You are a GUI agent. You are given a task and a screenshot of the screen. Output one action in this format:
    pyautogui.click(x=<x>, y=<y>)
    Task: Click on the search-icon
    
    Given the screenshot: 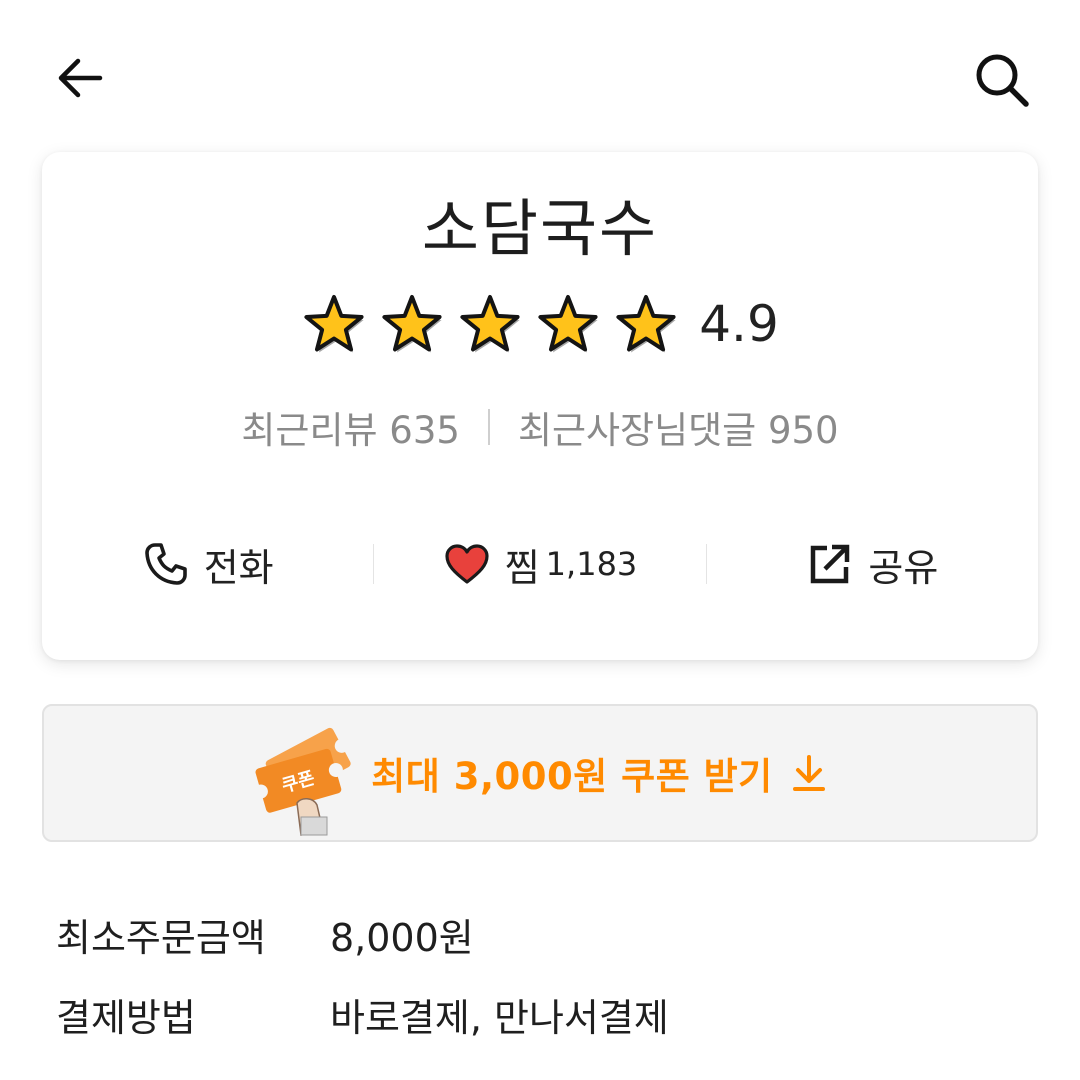 What is the action you would take?
    pyautogui.click(x=1002, y=80)
    